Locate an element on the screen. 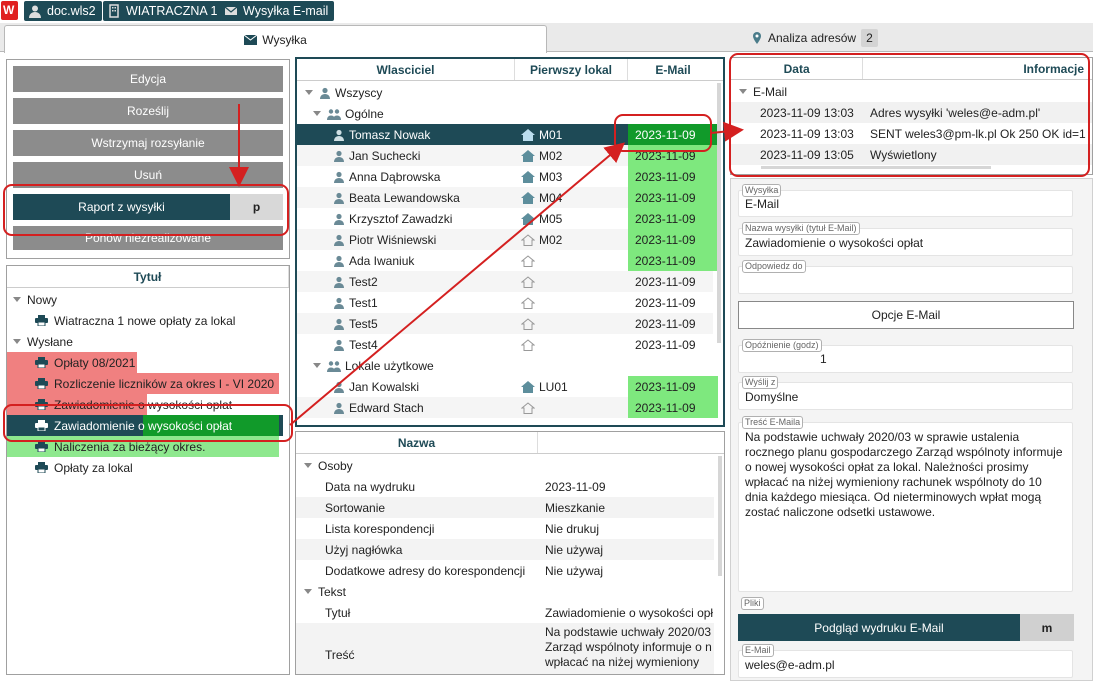 The width and height of the screenshot is (1093, 681). log-row: 2023-11-09 13:05 Wyświetlony is located at coordinates (911, 154).